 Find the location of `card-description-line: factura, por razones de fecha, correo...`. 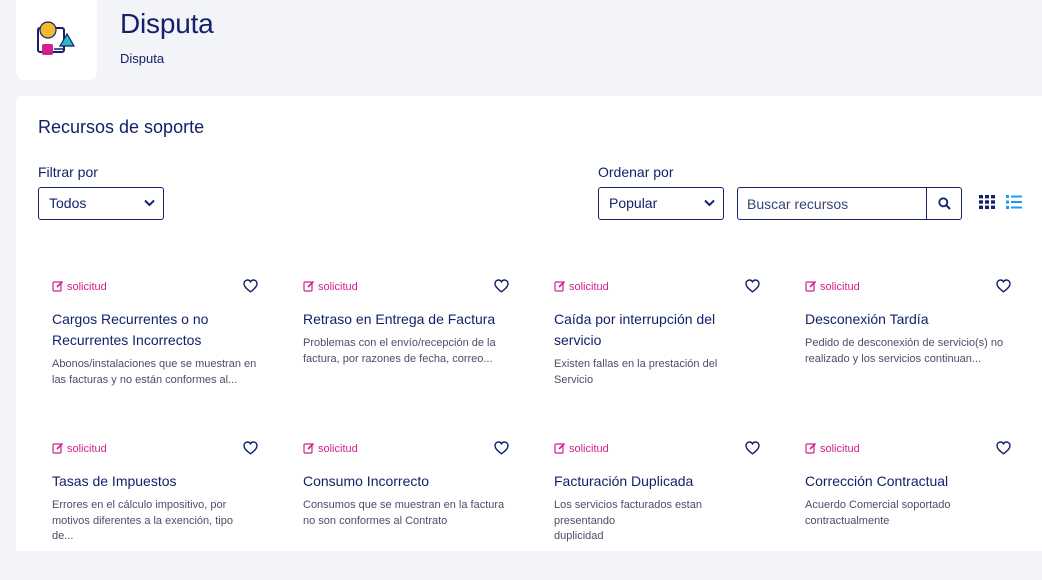

card-description-line: factura, por razones de fecha, correo... is located at coordinates (398, 358).